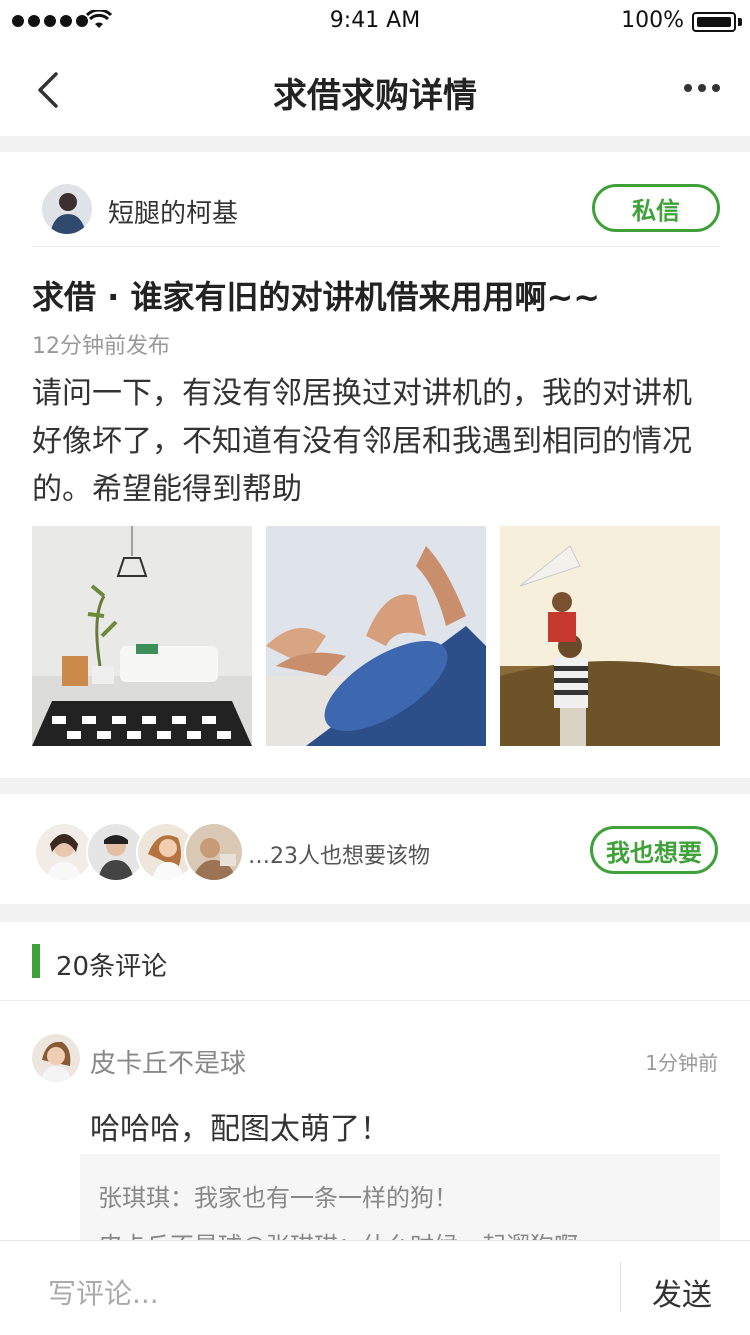 The height and width of the screenshot is (1335, 750). Describe the element at coordinates (112, 967) in the screenshot. I see `comment-count: 20条评论` at that location.